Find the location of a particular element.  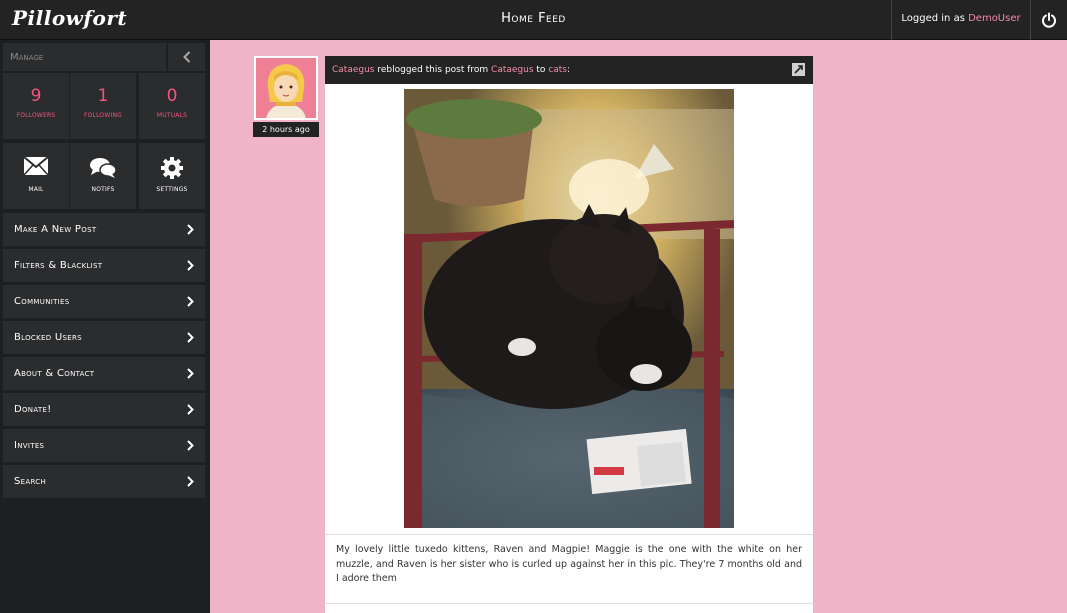

menu-label: Search is located at coordinates (30, 481).